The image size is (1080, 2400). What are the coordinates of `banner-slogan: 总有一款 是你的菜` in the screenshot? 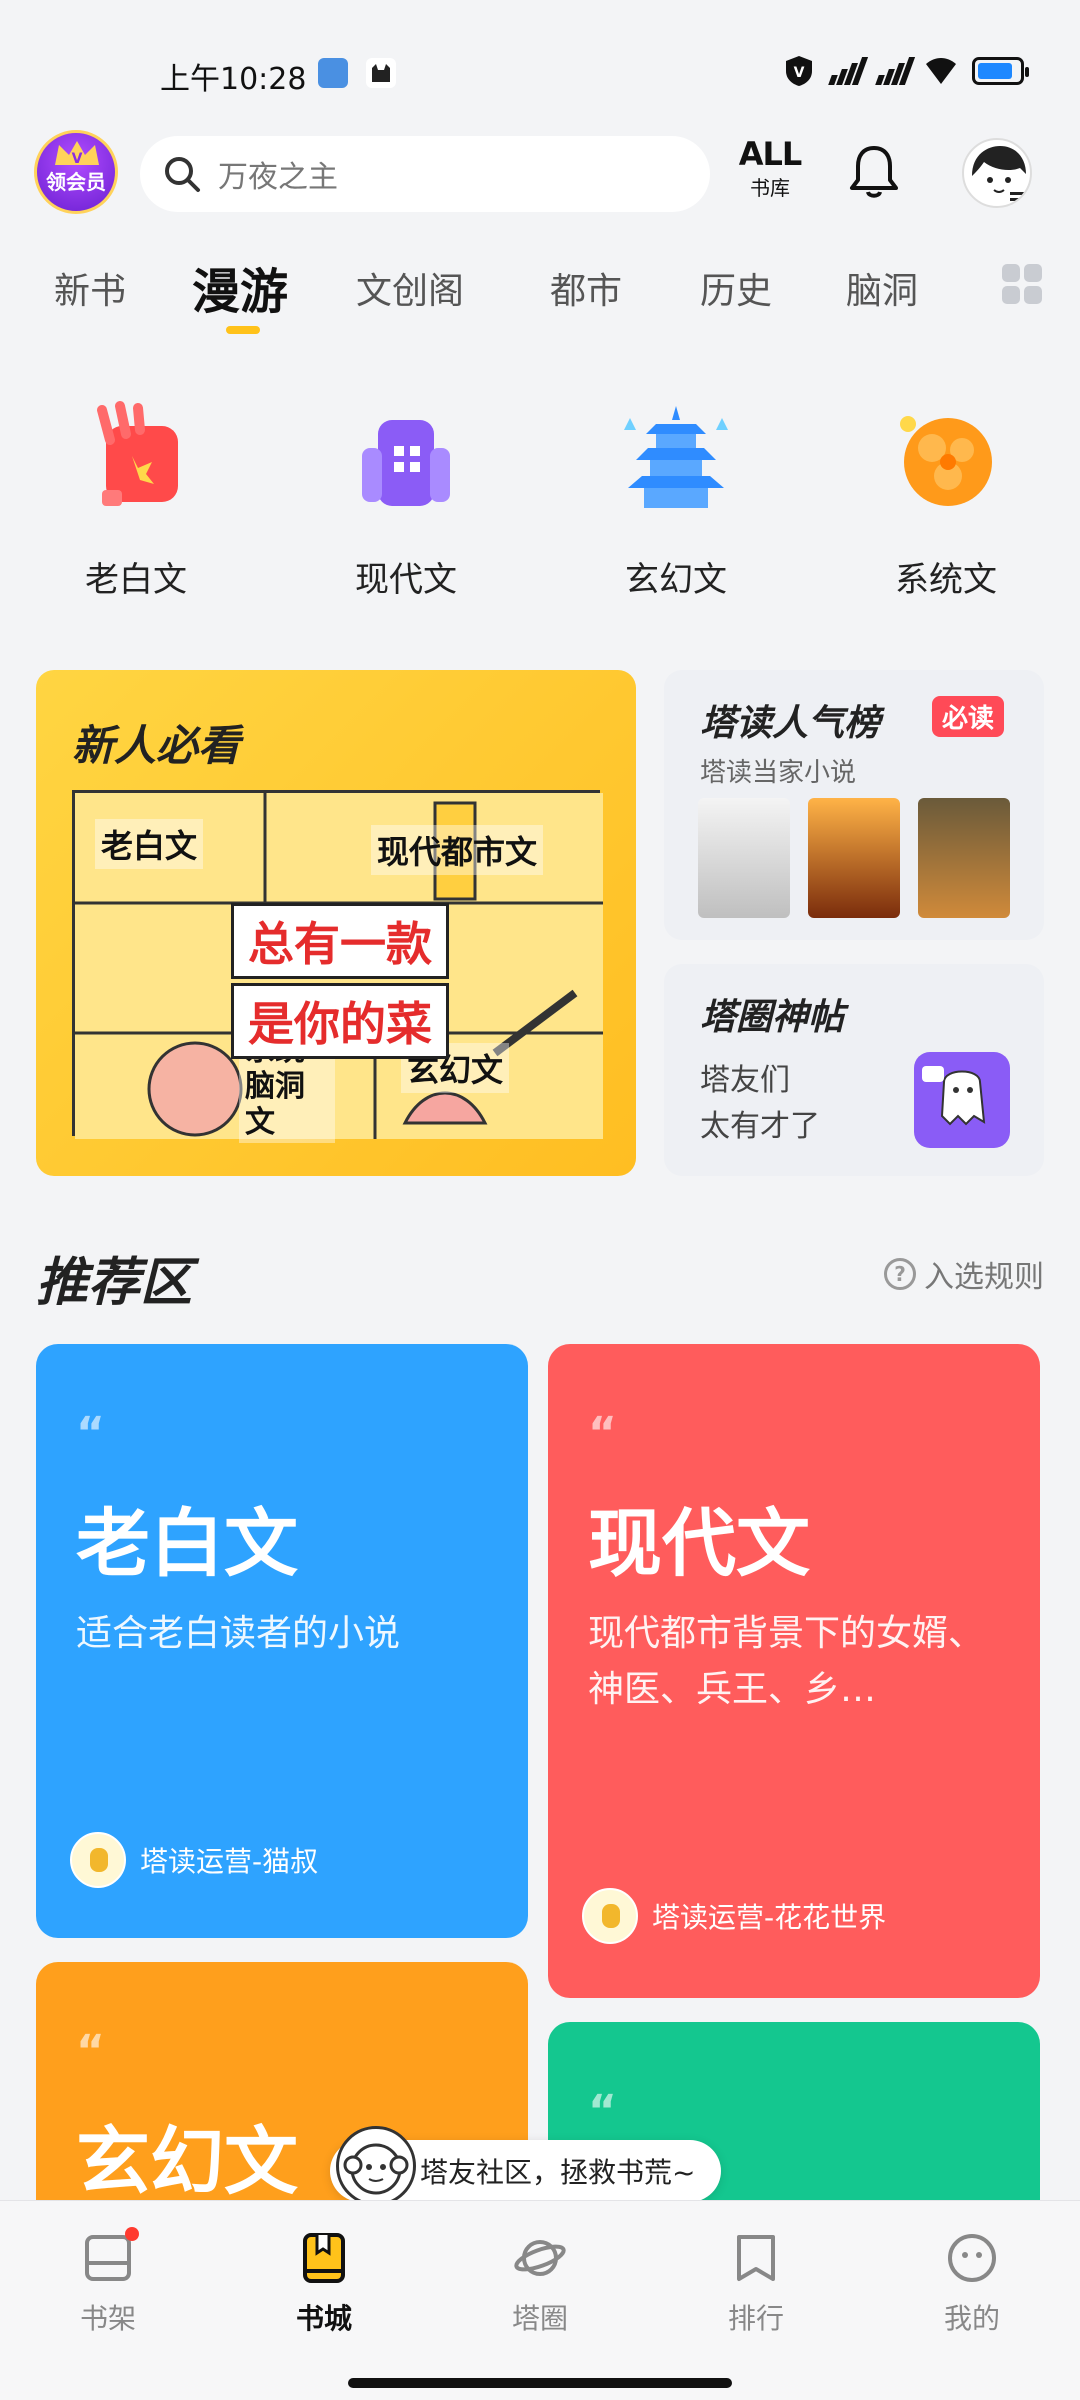 It's located at (340, 981).